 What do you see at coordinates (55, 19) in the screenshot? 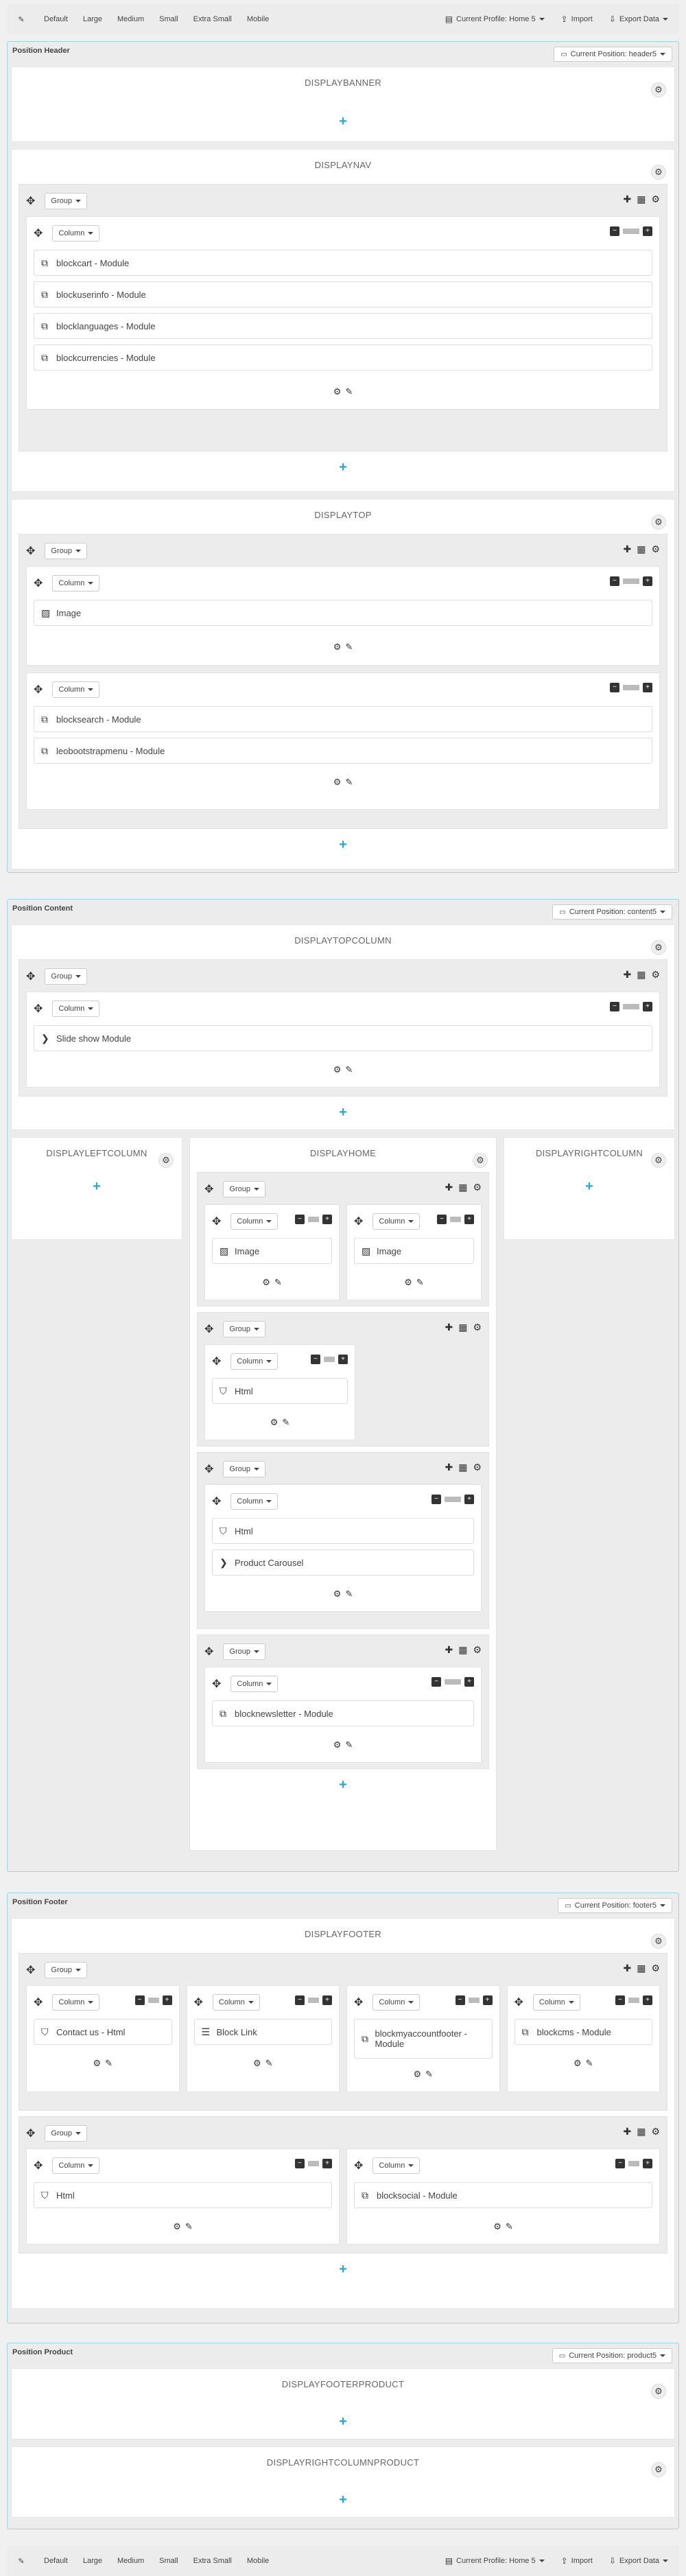
I see `device-default-button: Default` at bounding box center [55, 19].